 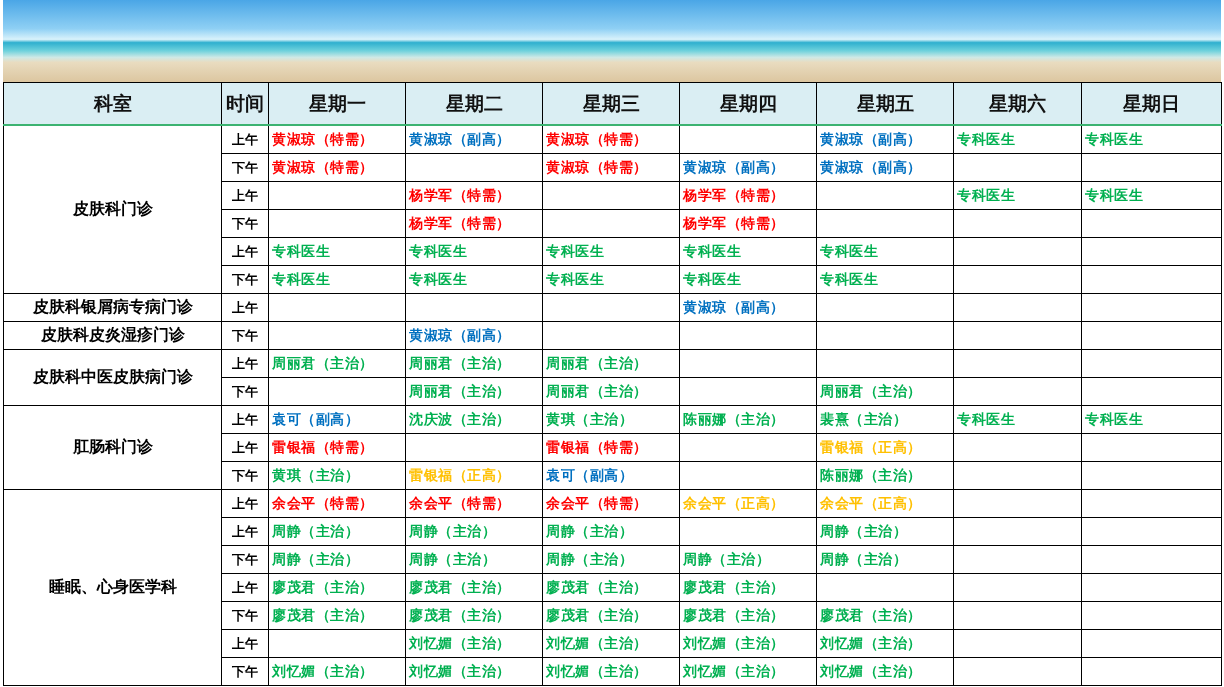 I want to click on department-cell: 肛肠科门诊, so click(x=112, y=447).